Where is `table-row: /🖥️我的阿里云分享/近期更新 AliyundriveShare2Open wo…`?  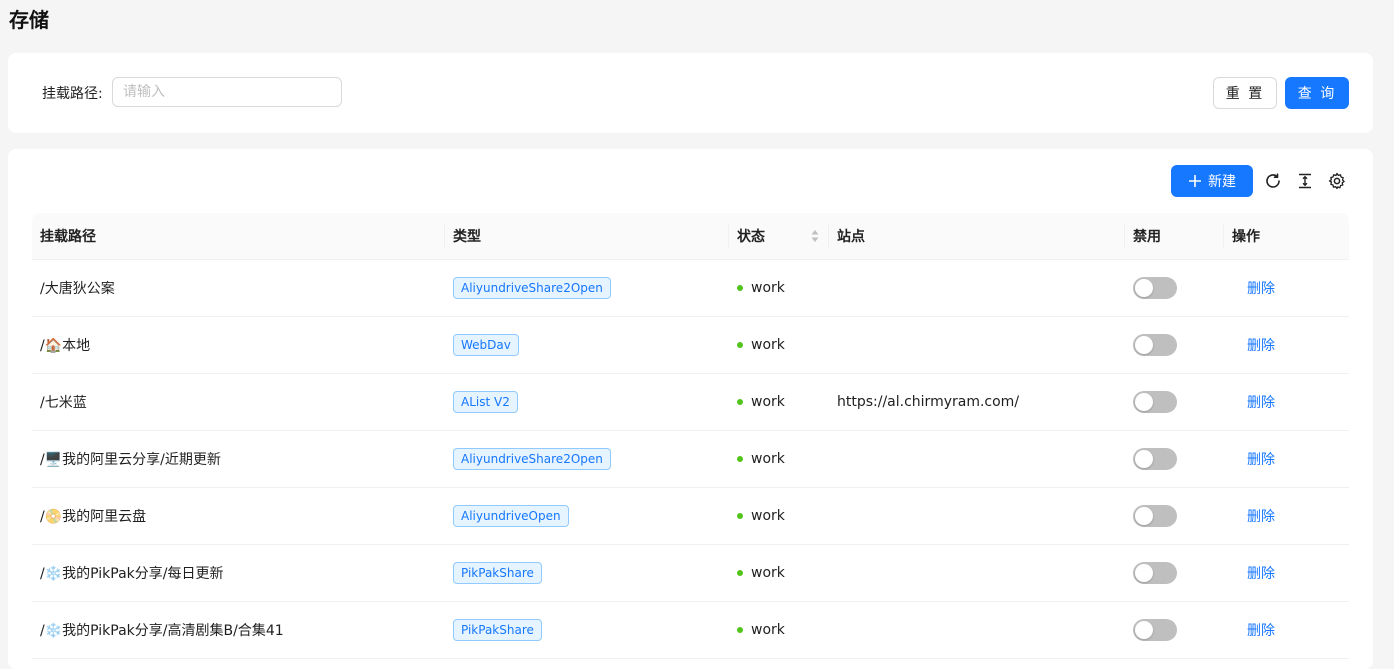
table-row: /🖥️我的阿里云分享/近期更新 AliyundriveShare2Open wo… is located at coordinates (690, 459).